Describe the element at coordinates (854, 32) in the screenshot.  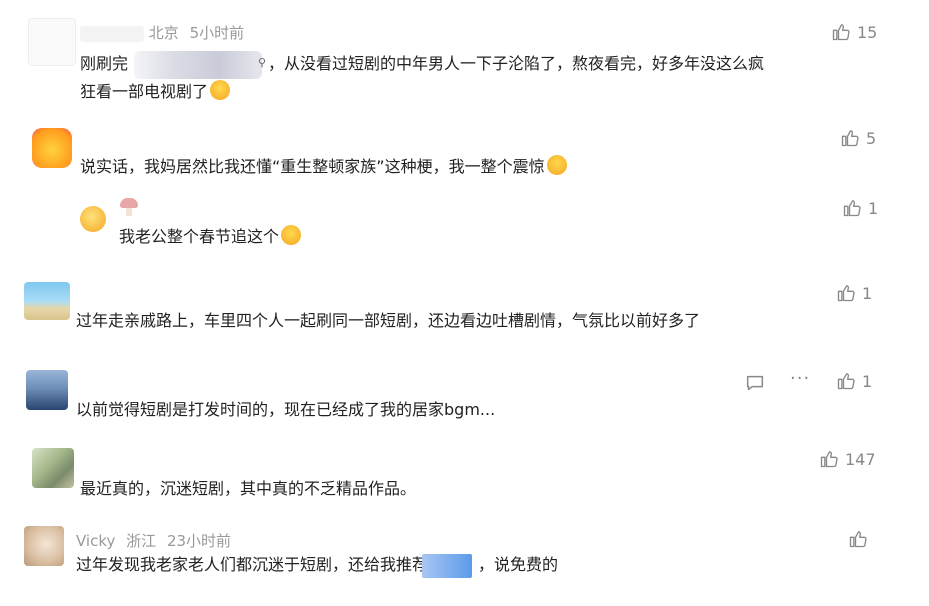
I see `like-button: 15` at that location.